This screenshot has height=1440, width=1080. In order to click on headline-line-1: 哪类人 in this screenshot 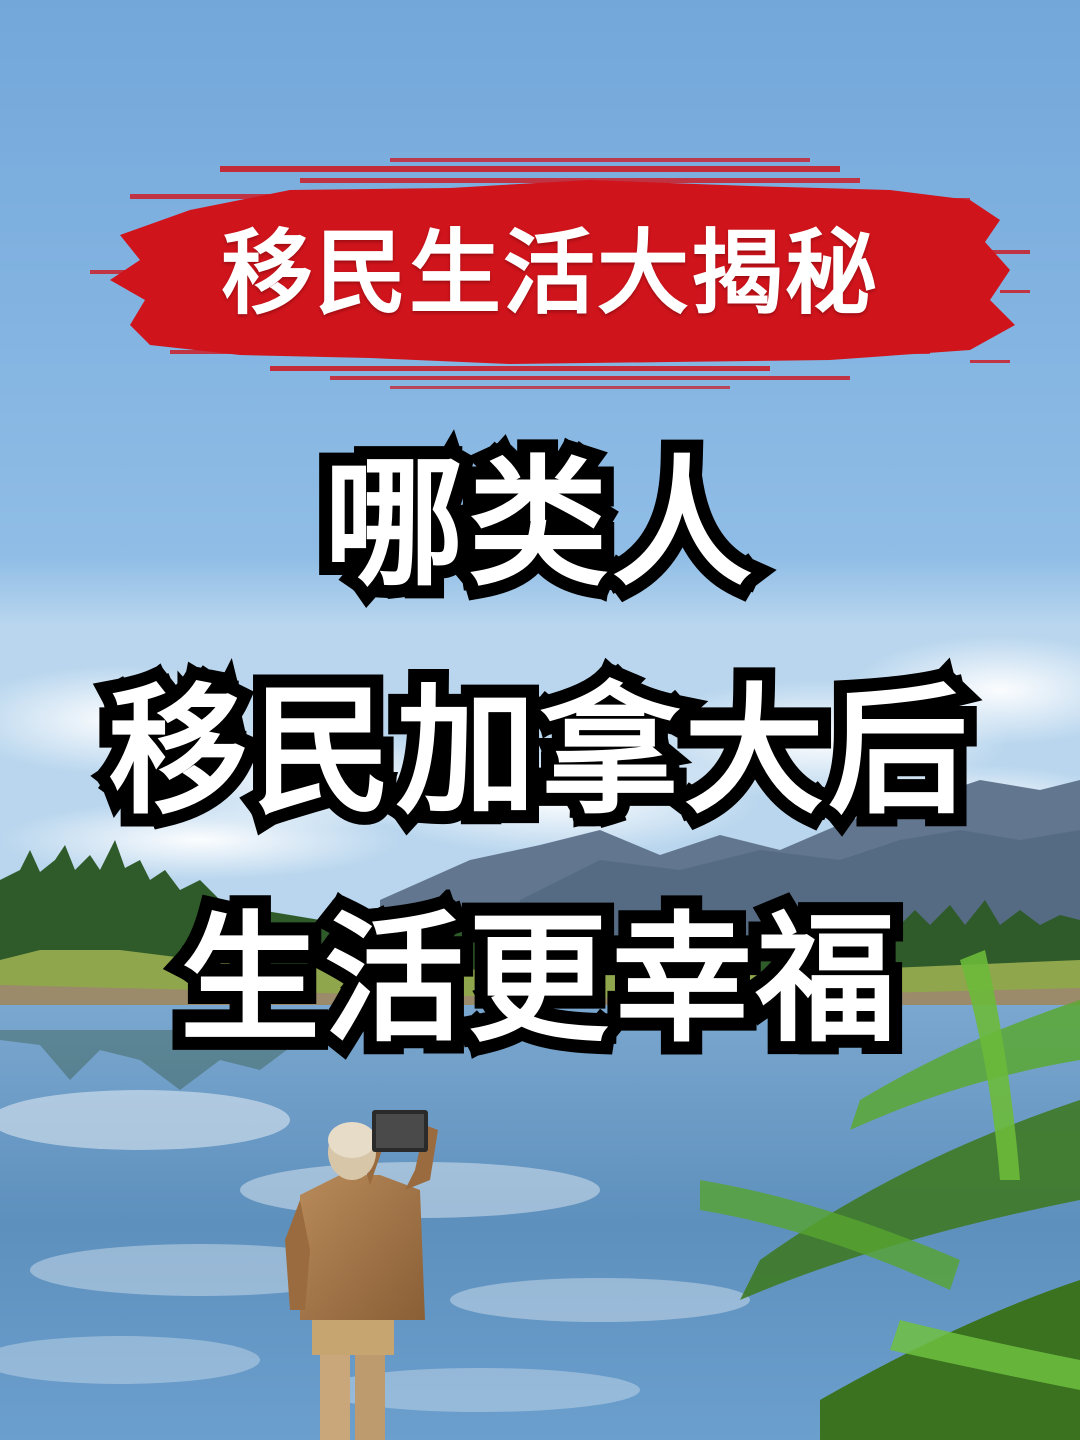, I will do `click(538, 524)`.